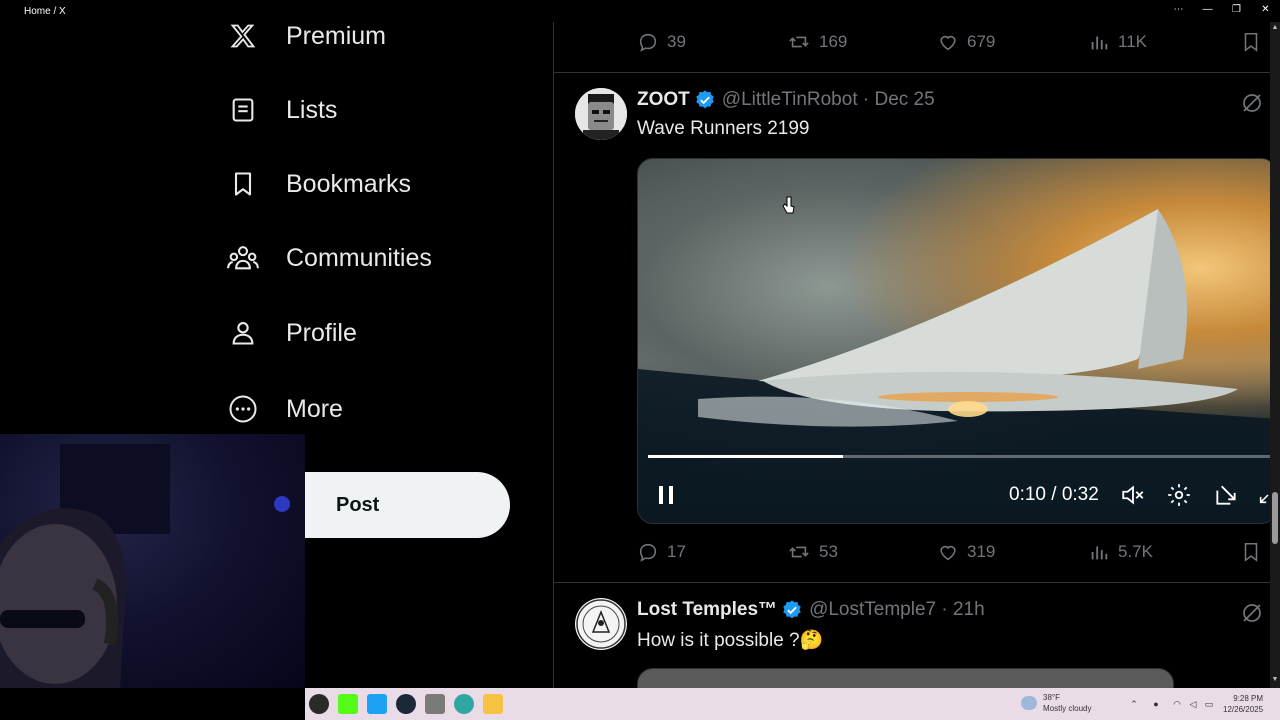  I want to click on sidebar-item-label: Profile, so click(321, 332).